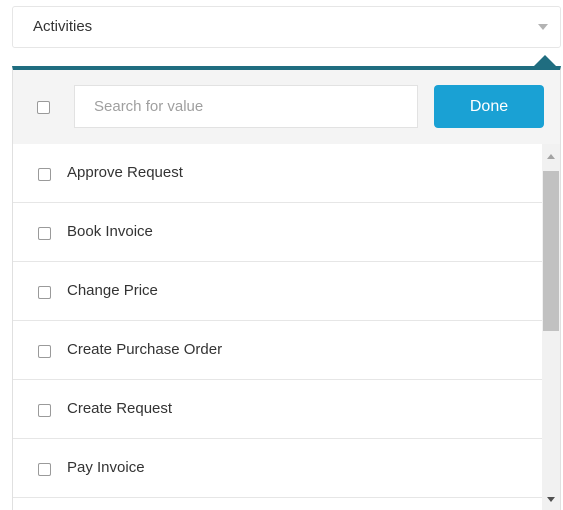 Image resolution: width=563 pixels, height=510 pixels. What do you see at coordinates (551, 251) in the screenshot?
I see `scrollbar-thumb` at bounding box center [551, 251].